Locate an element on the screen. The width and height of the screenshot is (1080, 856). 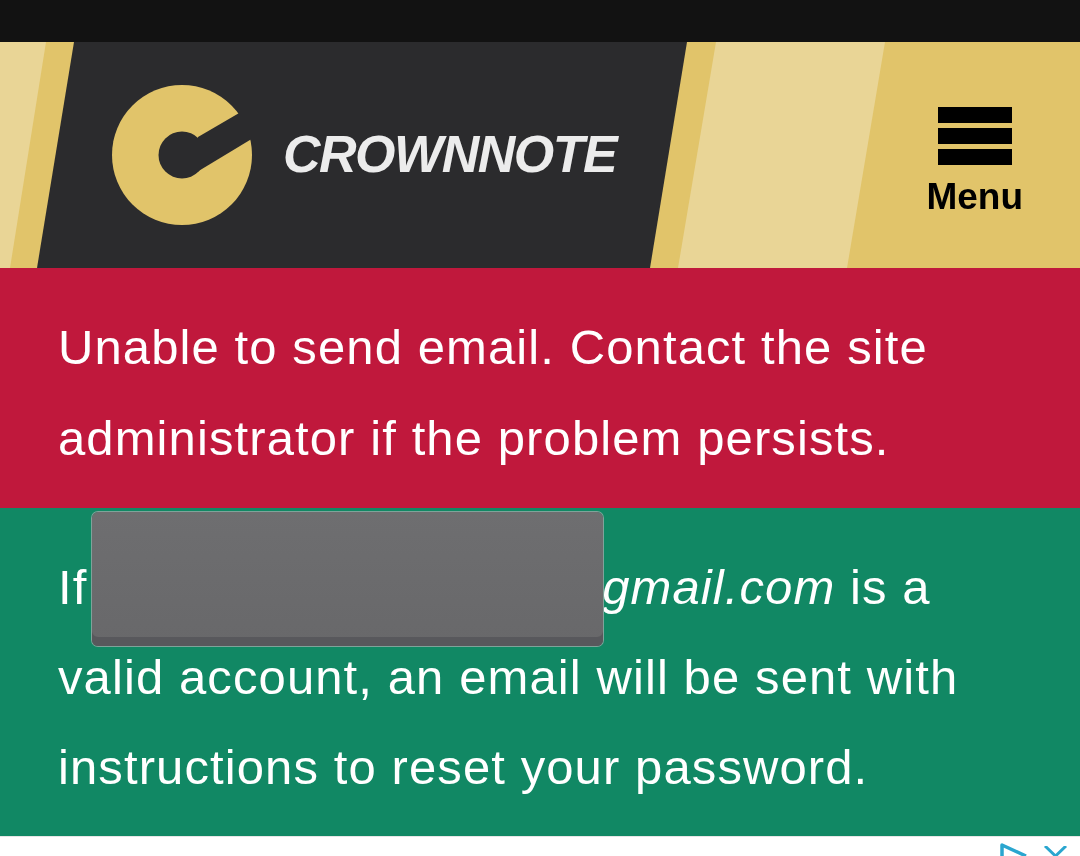
menu-icon is located at coordinates (974, 135).